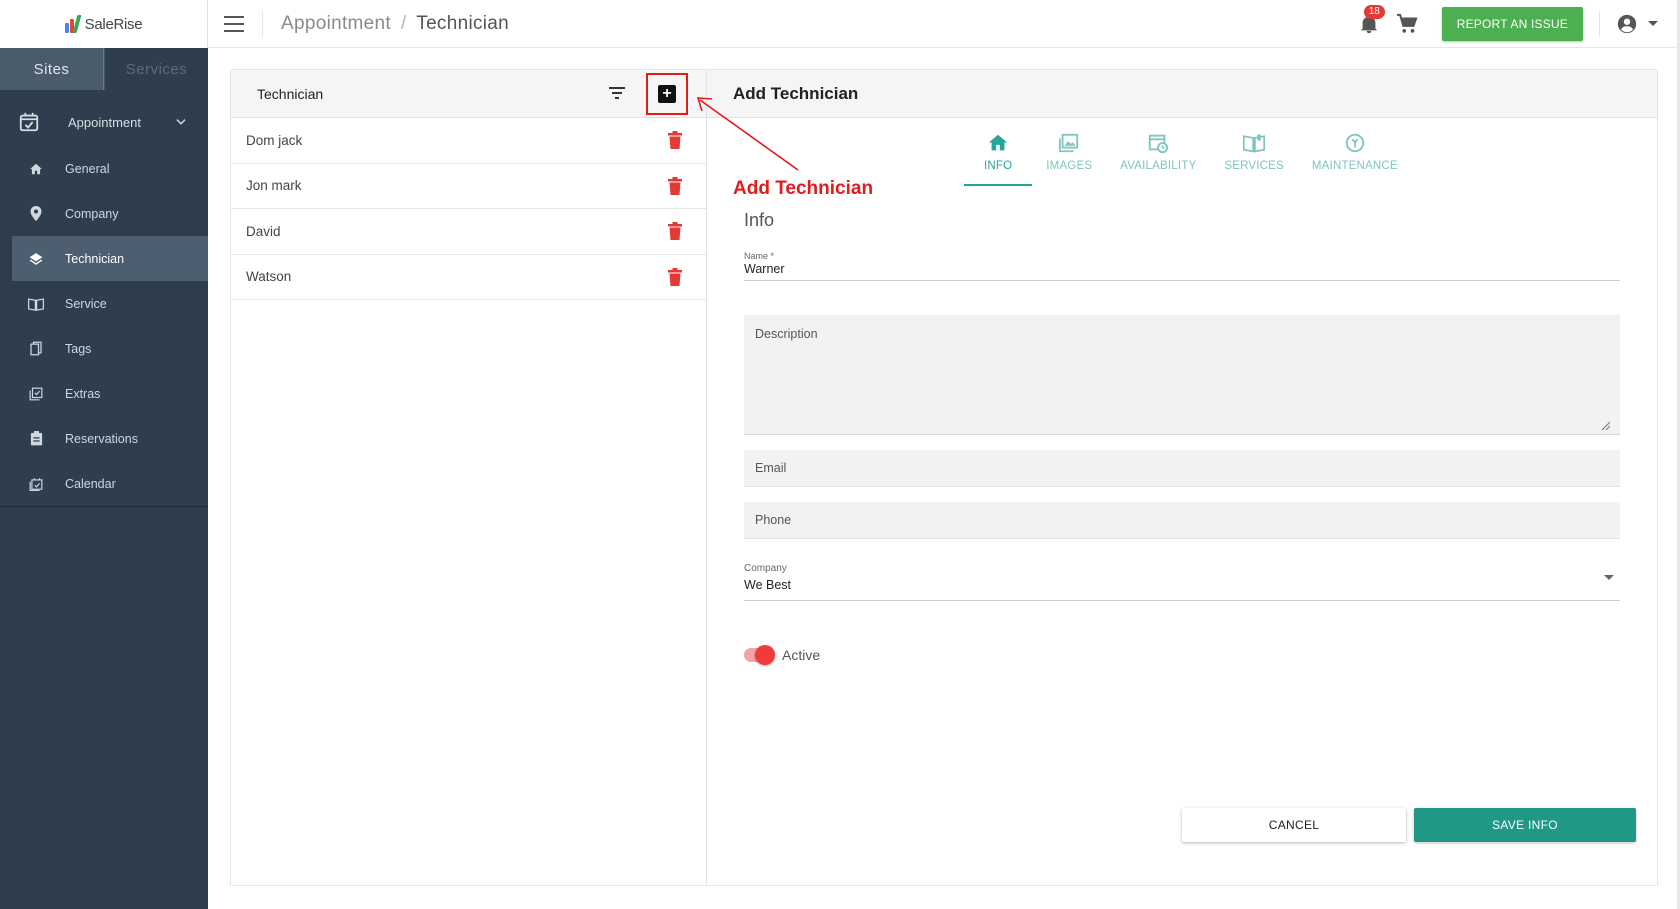 The image size is (1680, 909). I want to click on sidebar-item-extras: Extras, so click(104, 393).